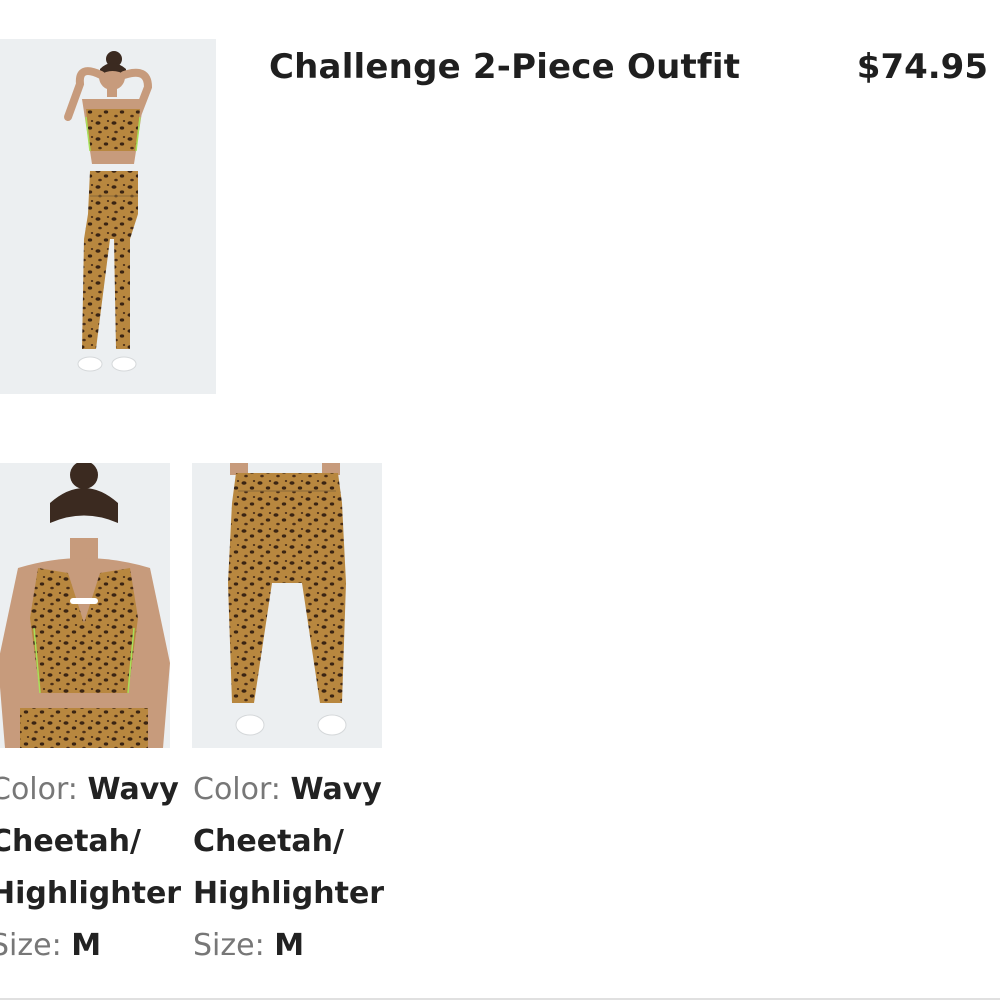  I want to click on leggings-image, so click(287, 605).